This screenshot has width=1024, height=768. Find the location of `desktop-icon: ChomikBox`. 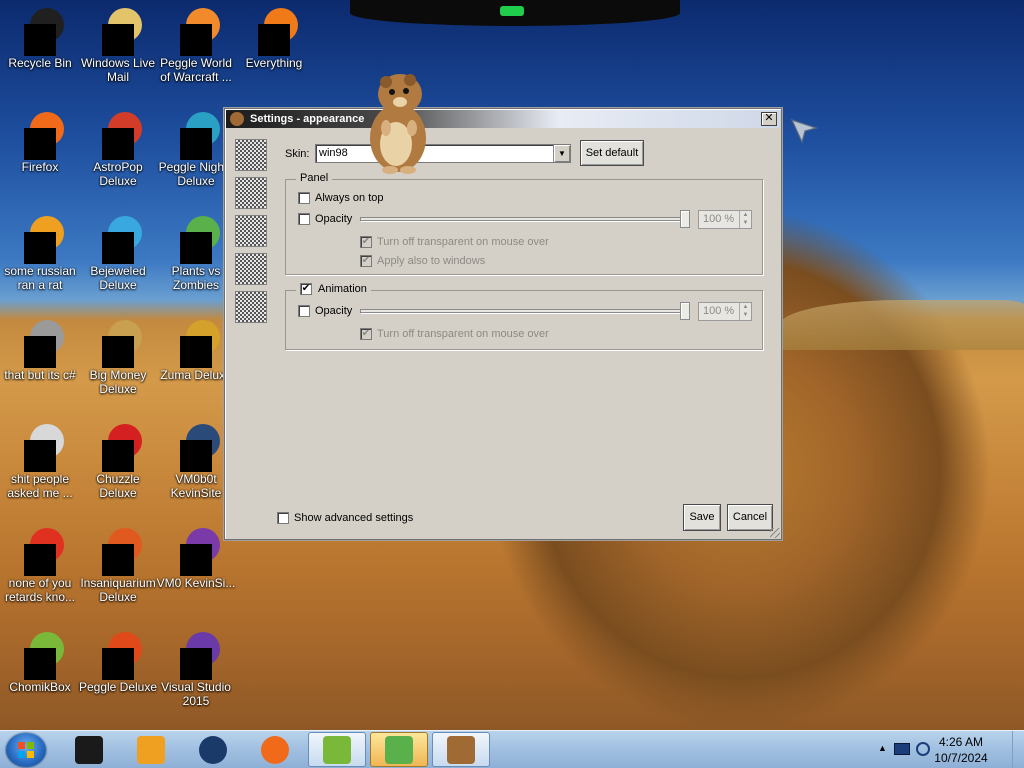

desktop-icon: ChomikBox is located at coordinates (40, 662).